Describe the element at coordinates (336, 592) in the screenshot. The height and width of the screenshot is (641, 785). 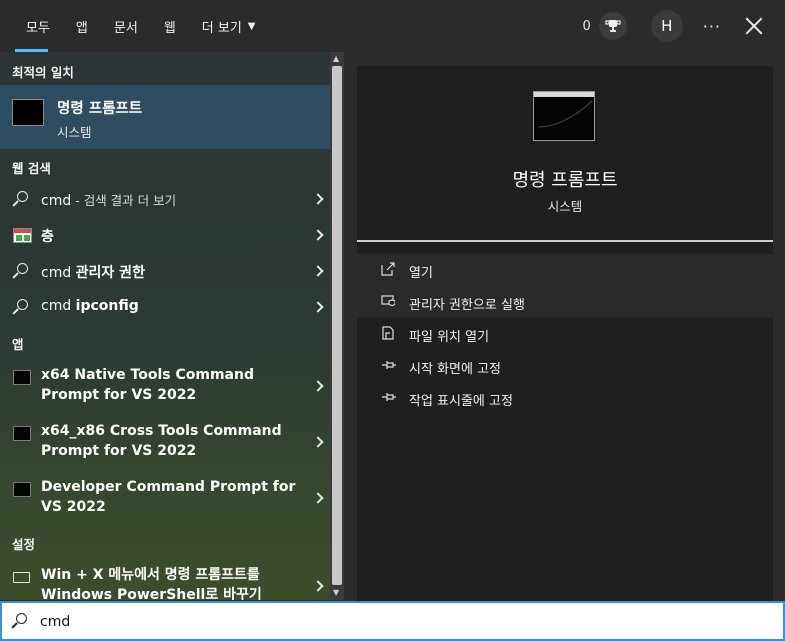
I see `scroll-down-arrow-icon: ▼` at that location.